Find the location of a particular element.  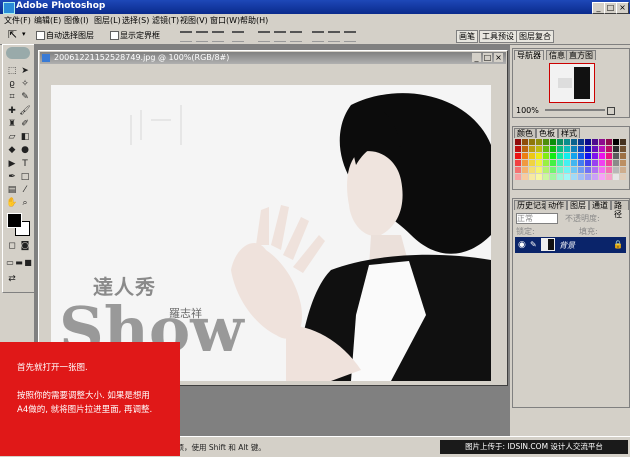

doc-close-button: × is located at coordinates (498, 57).